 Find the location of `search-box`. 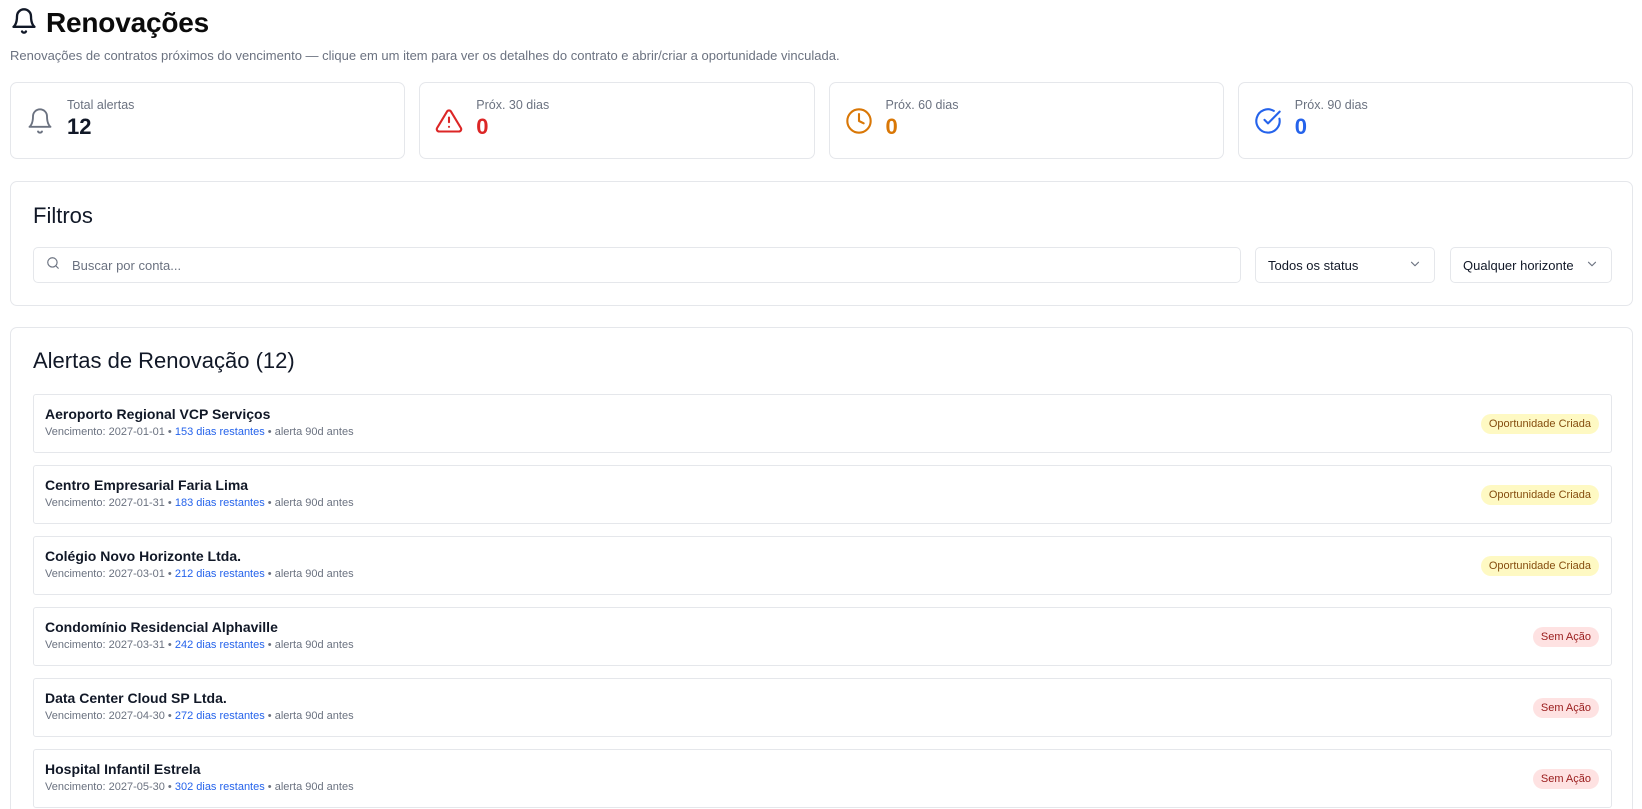

search-box is located at coordinates (637, 265).